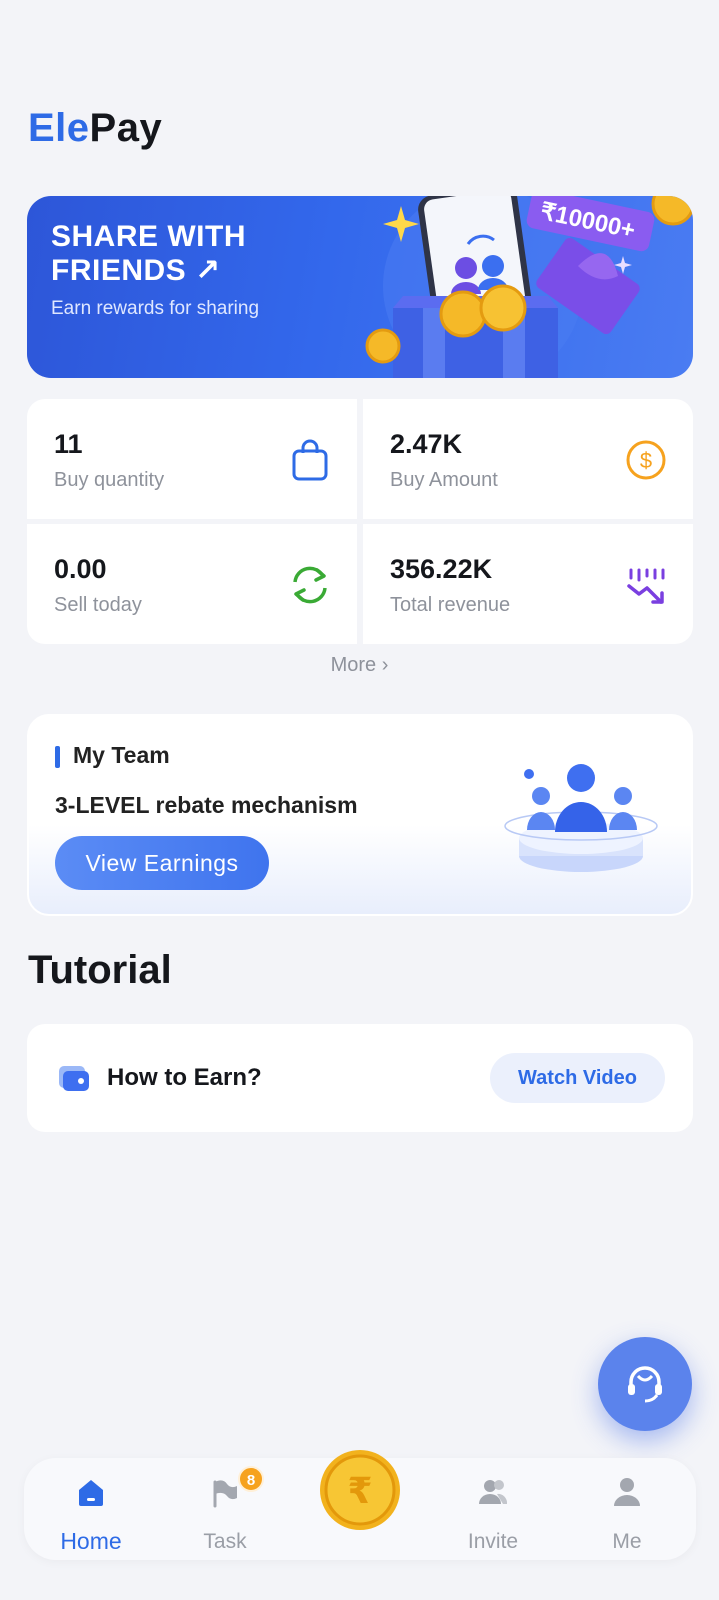  I want to click on how-to-earn-label: How to Earn?, so click(184, 1077).